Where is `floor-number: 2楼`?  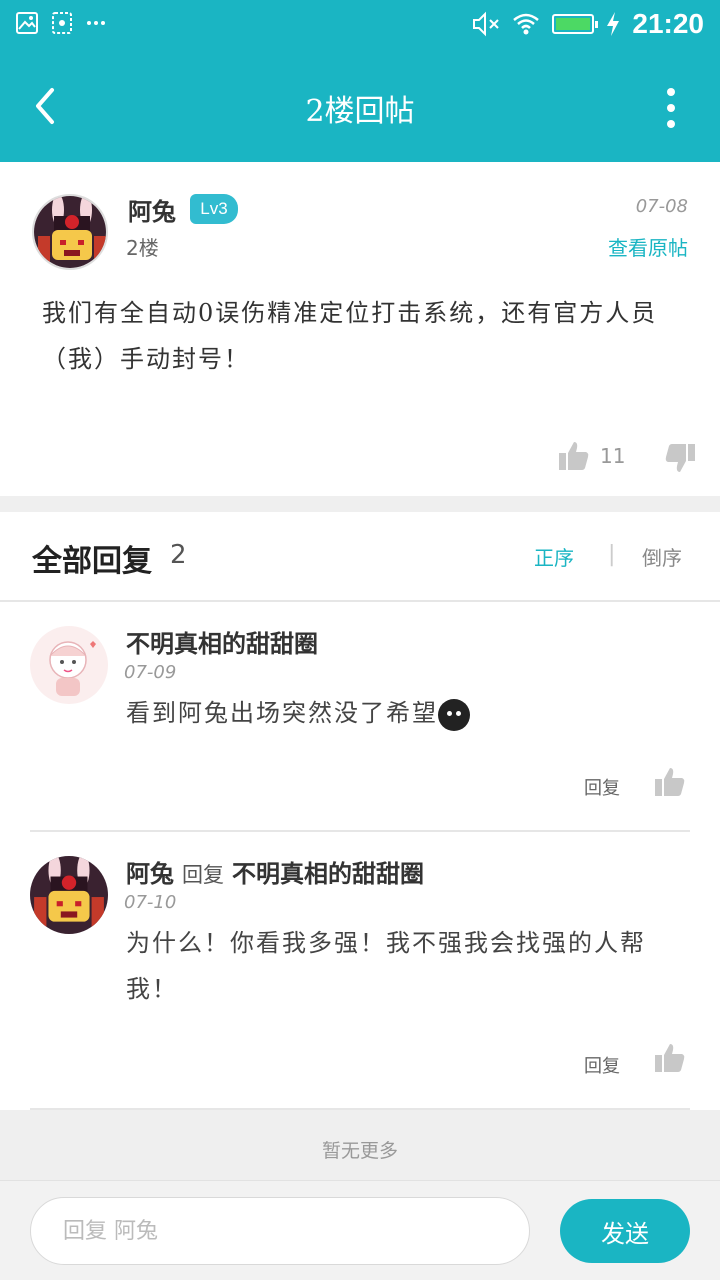
floor-number: 2楼 is located at coordinates (142, 248).